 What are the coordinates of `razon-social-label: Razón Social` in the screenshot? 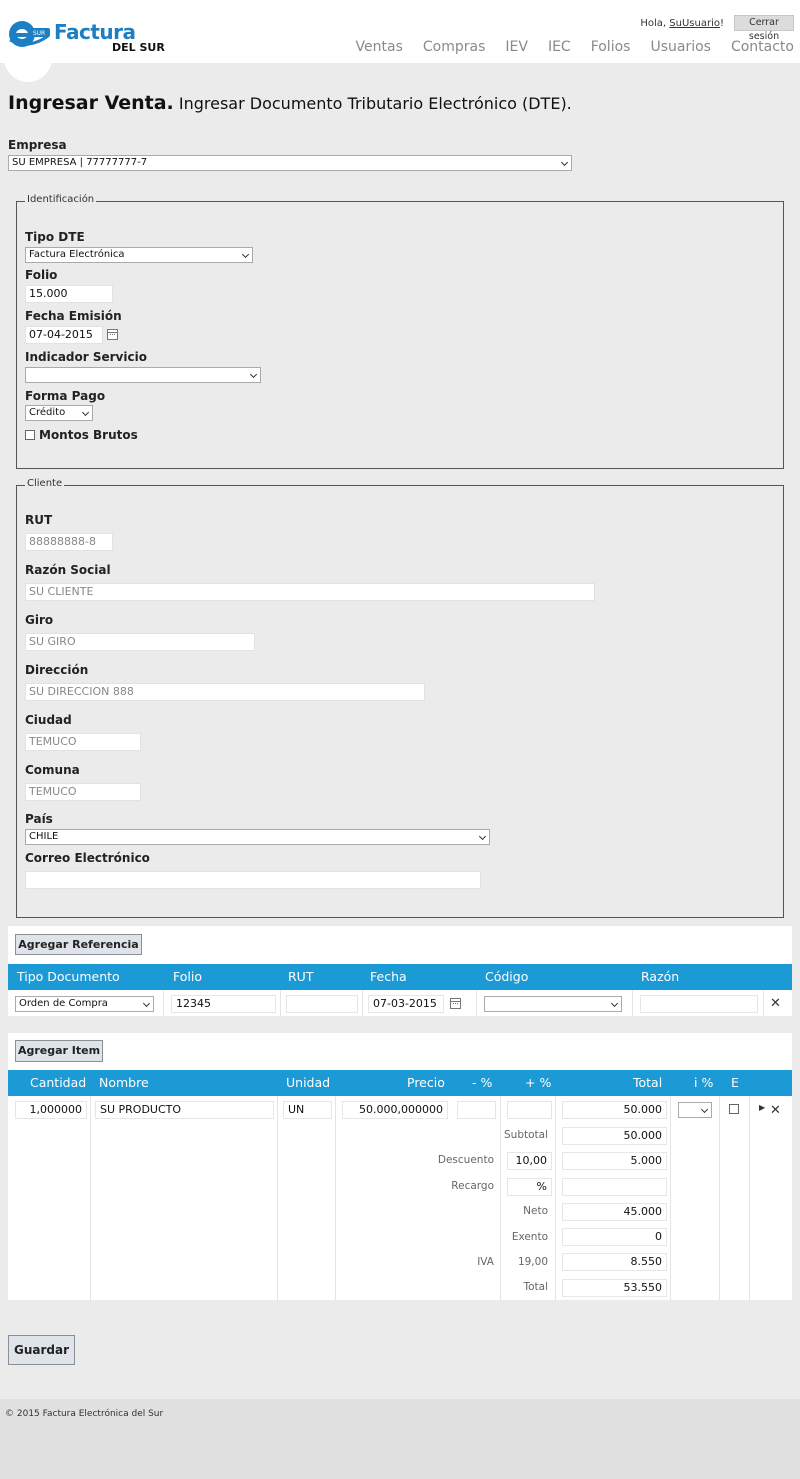 It's located at (68, 570).